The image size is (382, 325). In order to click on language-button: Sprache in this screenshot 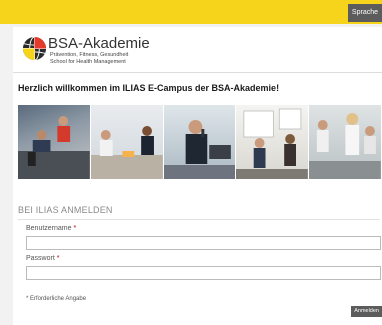, I will do `click(364, 13)`.